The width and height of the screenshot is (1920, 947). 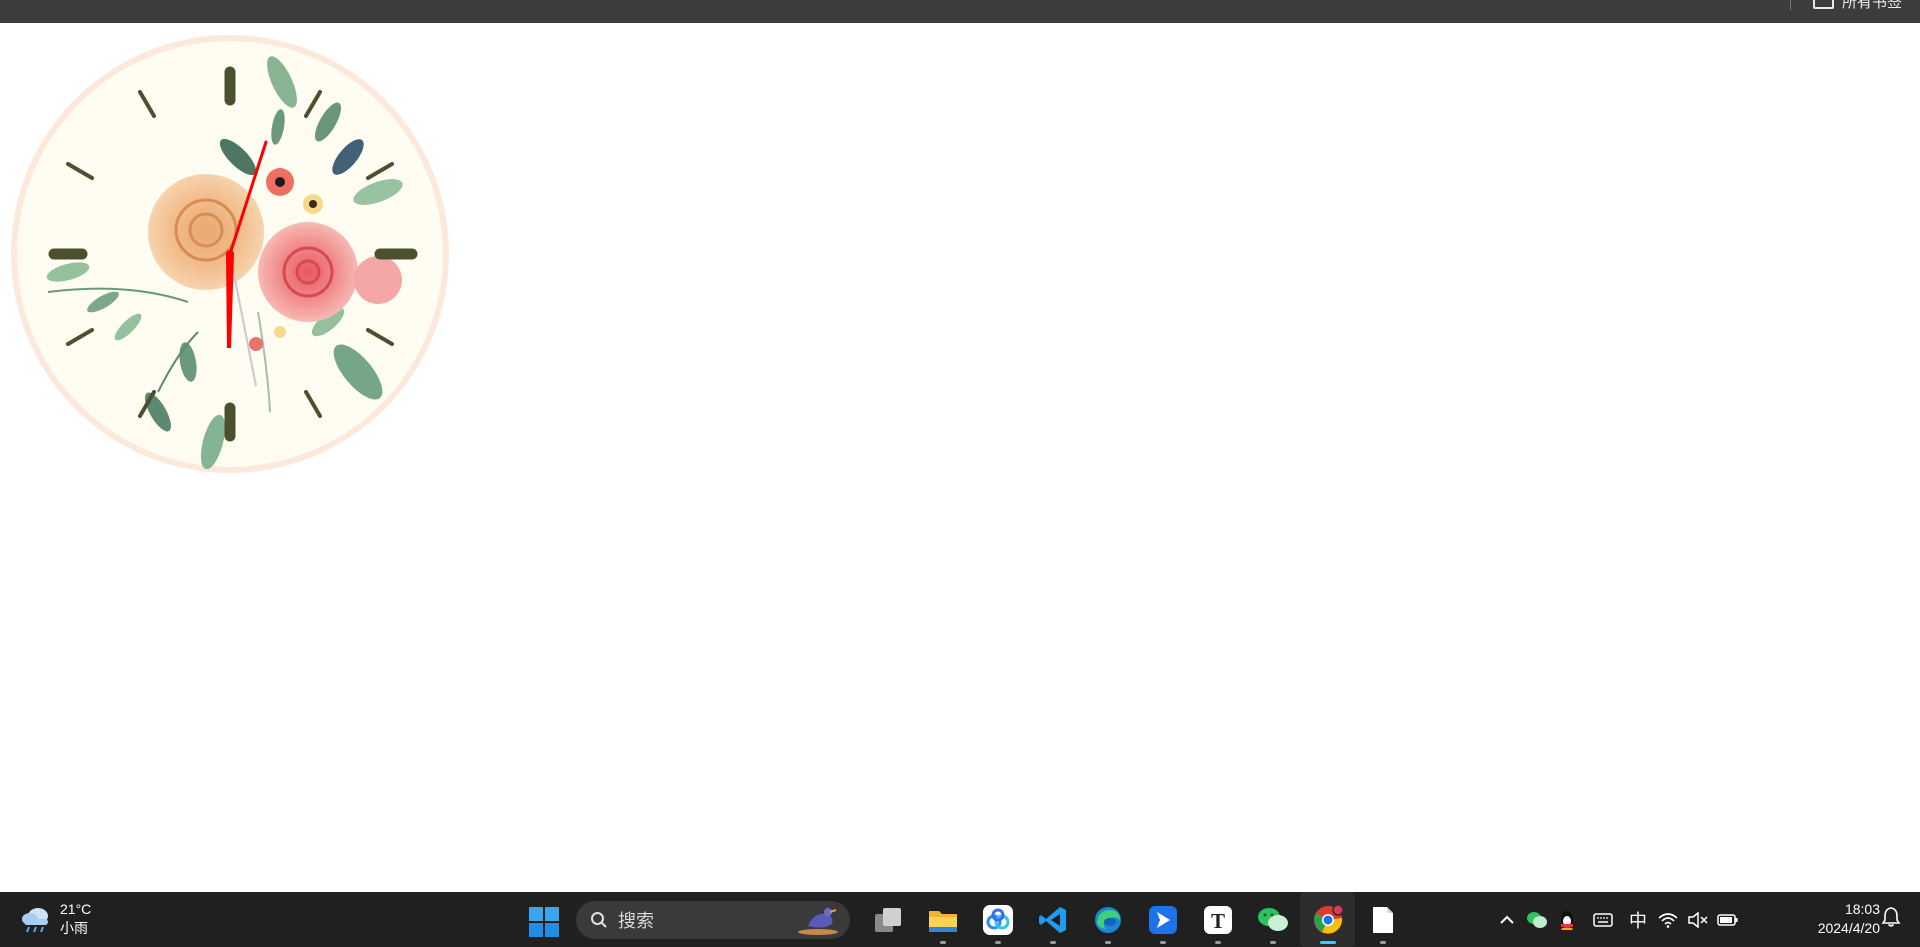 I want to click on bookmark-separator, so click(x=1790, y=5).